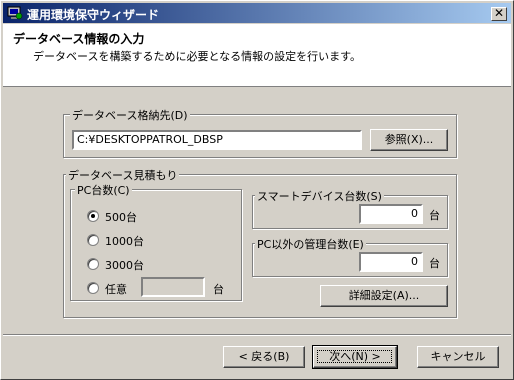  Describe the element at coordinates (130, 115) in the screenshot. I see `db-location-legend: データベース格納先(D)` at that location.